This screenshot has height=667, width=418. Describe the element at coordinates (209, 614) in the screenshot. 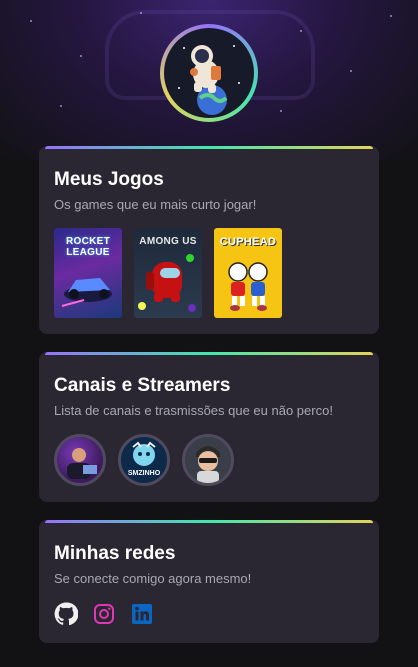

I see `social-links` at that location.